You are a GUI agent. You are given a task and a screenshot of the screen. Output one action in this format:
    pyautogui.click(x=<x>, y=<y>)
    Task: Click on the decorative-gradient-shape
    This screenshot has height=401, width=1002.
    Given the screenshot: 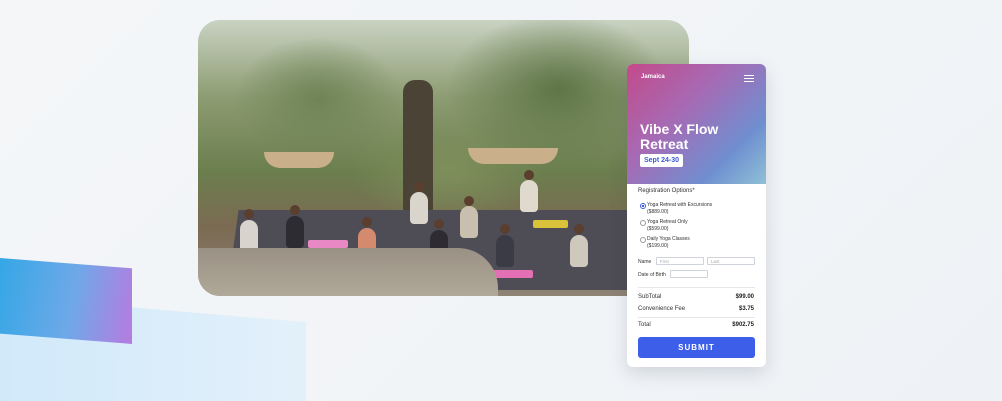 What is the action you would take?
    pyautogui.click(x=66, y=301)
    